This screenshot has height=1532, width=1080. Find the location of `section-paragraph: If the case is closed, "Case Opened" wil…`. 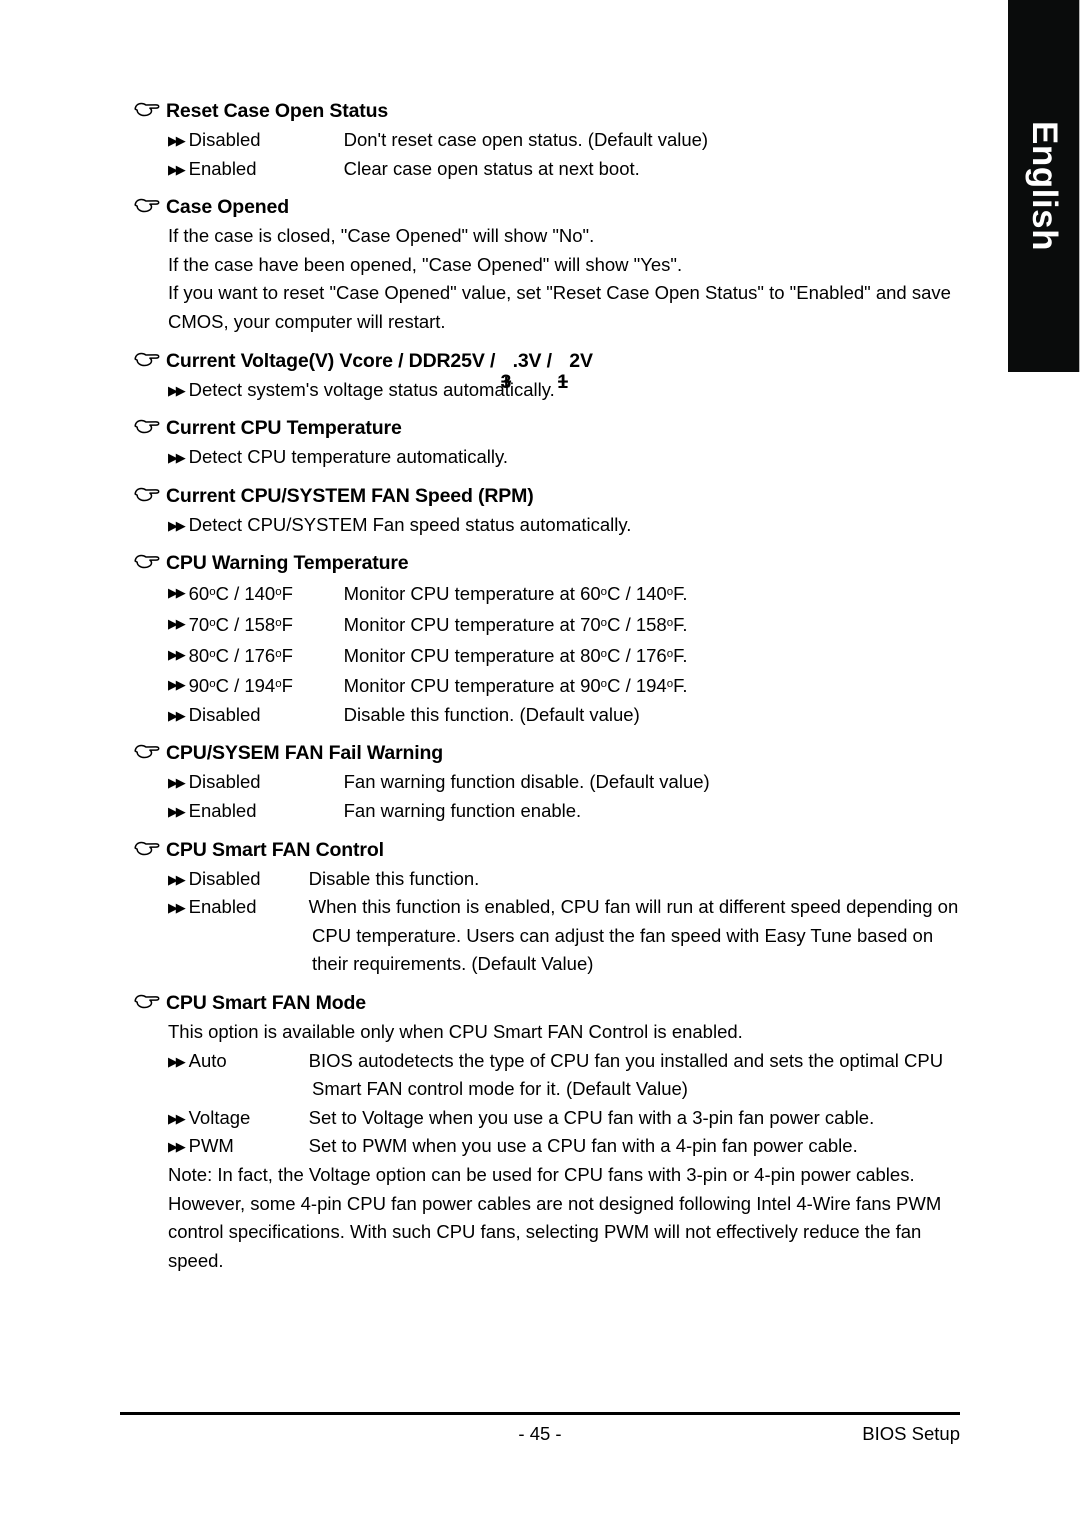

section-paragraph: If the case is closed, "Case Opened" wil… is located at coordinates (504, 279).